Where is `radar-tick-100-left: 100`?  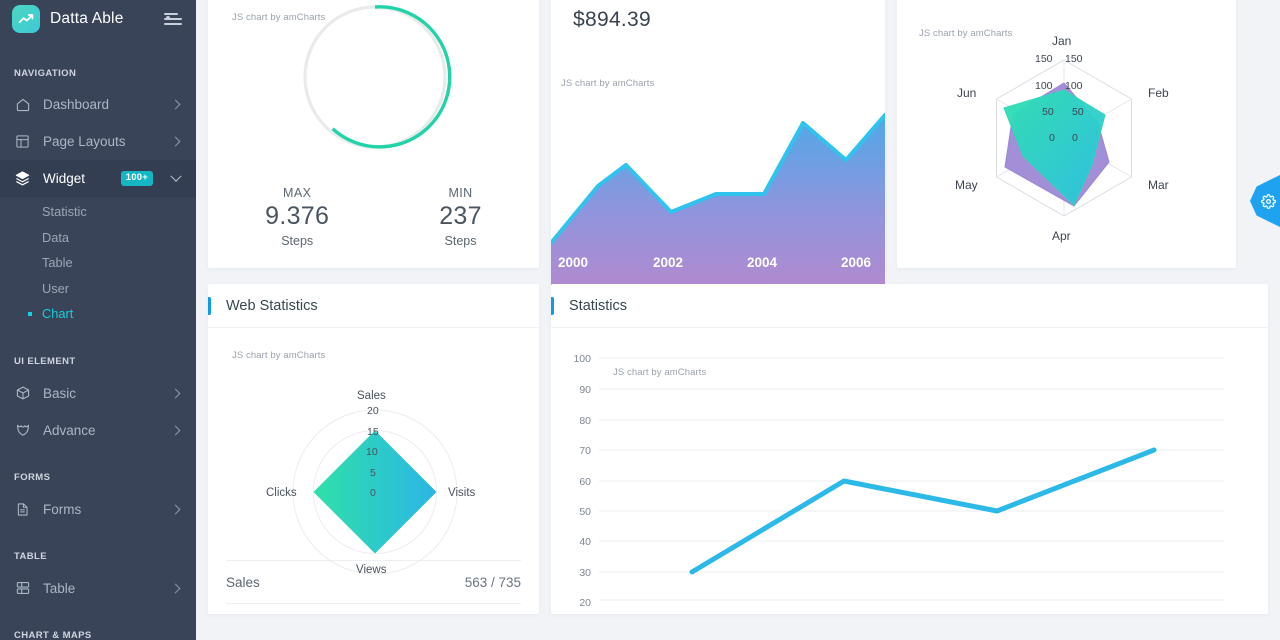 radar-tick-100-left: 100 is located at coordinates (1044, 86).